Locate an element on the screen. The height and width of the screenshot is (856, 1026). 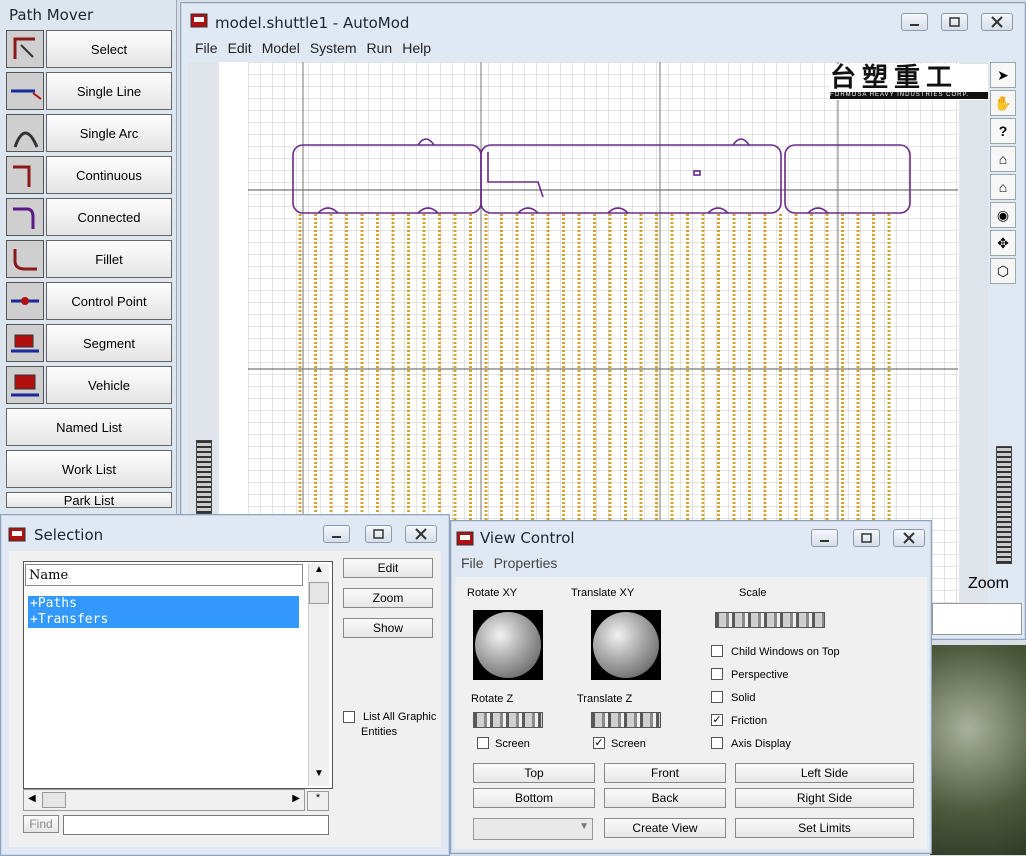
path-tool-continuous: Continuous is located at coordinates (89, 175).